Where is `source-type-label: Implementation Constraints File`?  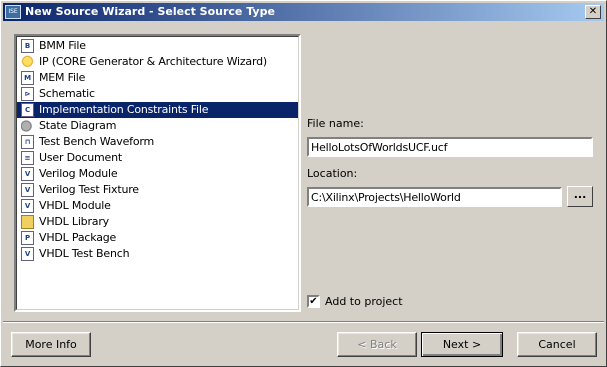
source-type-label: Implementation Constraints File is located at coordinates (124, 109).